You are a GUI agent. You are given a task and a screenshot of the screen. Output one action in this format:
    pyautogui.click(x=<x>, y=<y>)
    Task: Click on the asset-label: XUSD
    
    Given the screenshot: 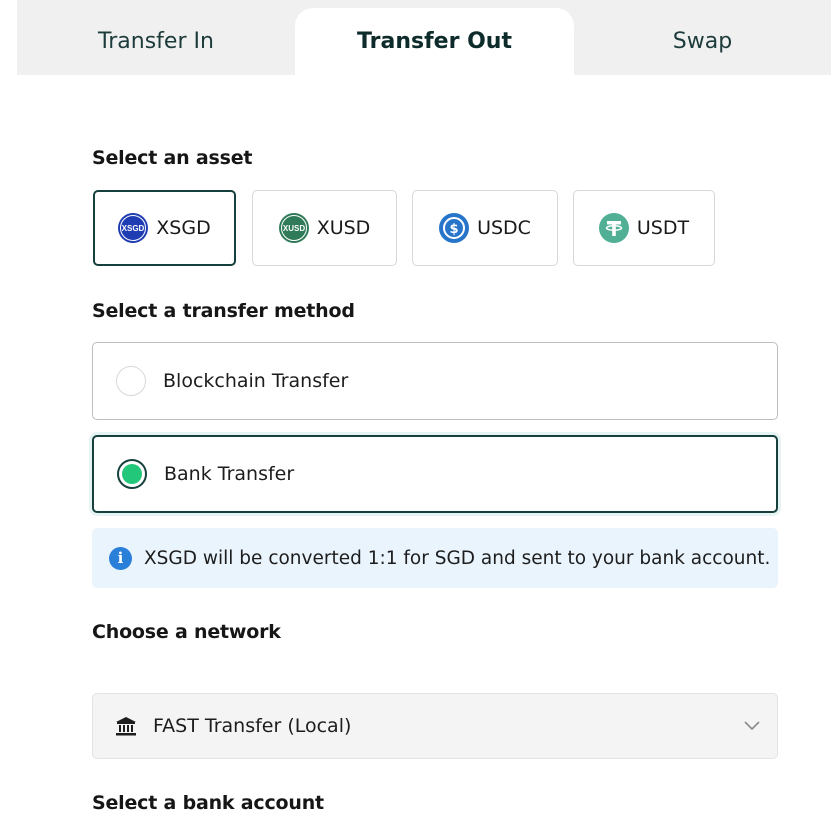 What is the action you would take?
    pyautogui.click(x=343, y=228)
    